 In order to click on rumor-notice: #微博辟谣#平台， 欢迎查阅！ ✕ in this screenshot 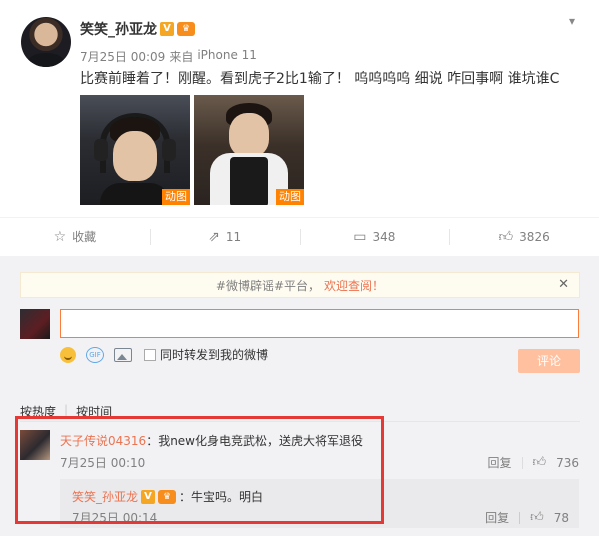, I will do `click(300, 285)`.